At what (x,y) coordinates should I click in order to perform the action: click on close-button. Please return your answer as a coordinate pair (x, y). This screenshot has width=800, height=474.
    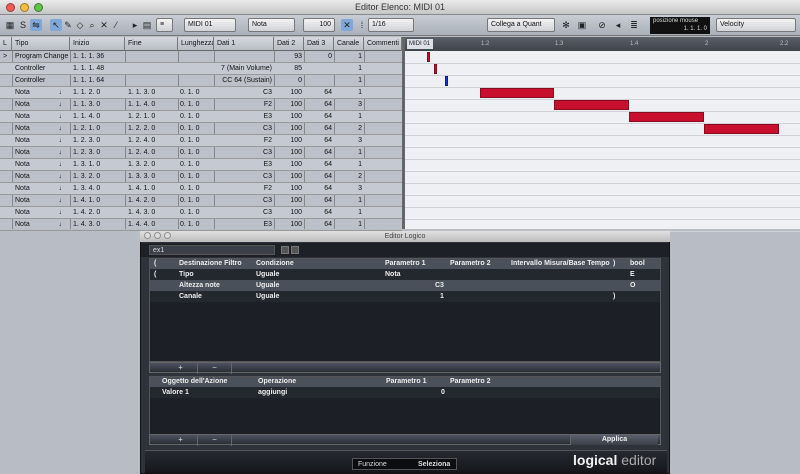
    Looking at the image, I should click on (10, 7).